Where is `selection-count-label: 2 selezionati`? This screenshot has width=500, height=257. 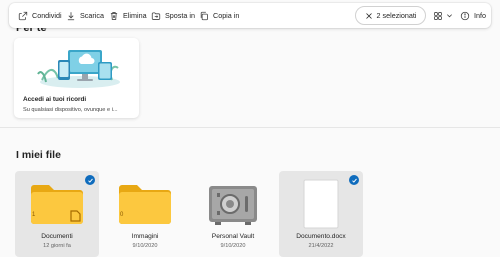
selection-count-label: 2 selezionati is located at coordinates (396, 15).